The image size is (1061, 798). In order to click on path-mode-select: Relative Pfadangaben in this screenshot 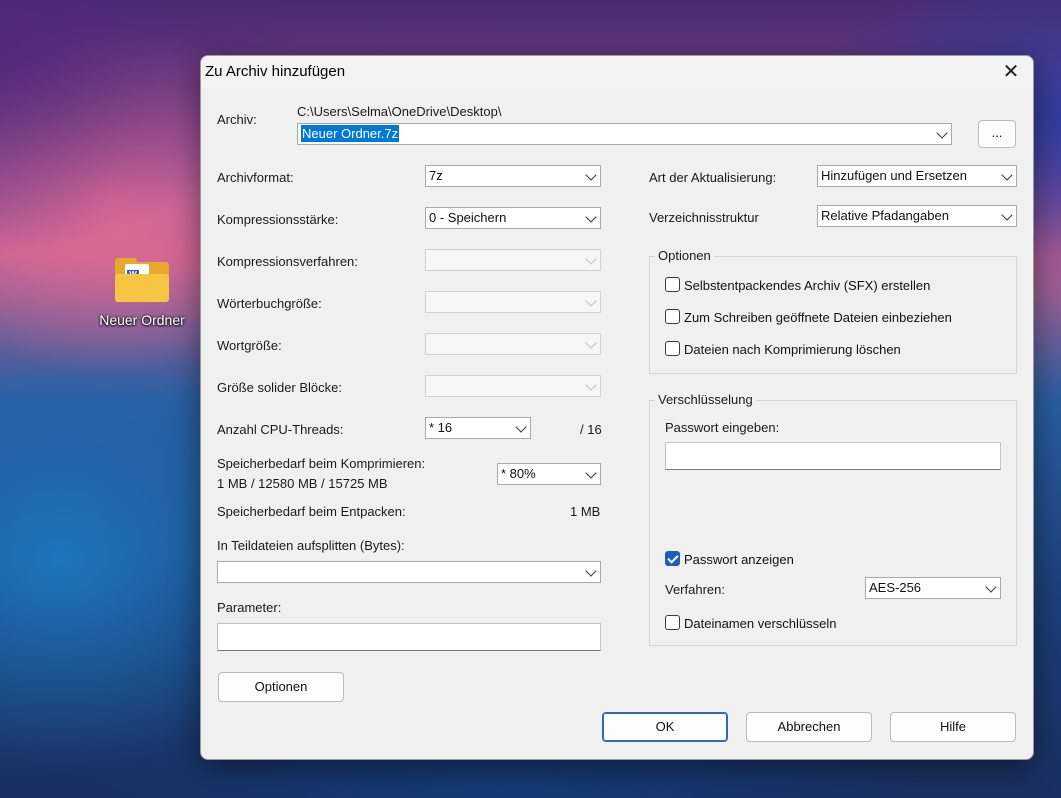, I will do `click(917, 216)`.